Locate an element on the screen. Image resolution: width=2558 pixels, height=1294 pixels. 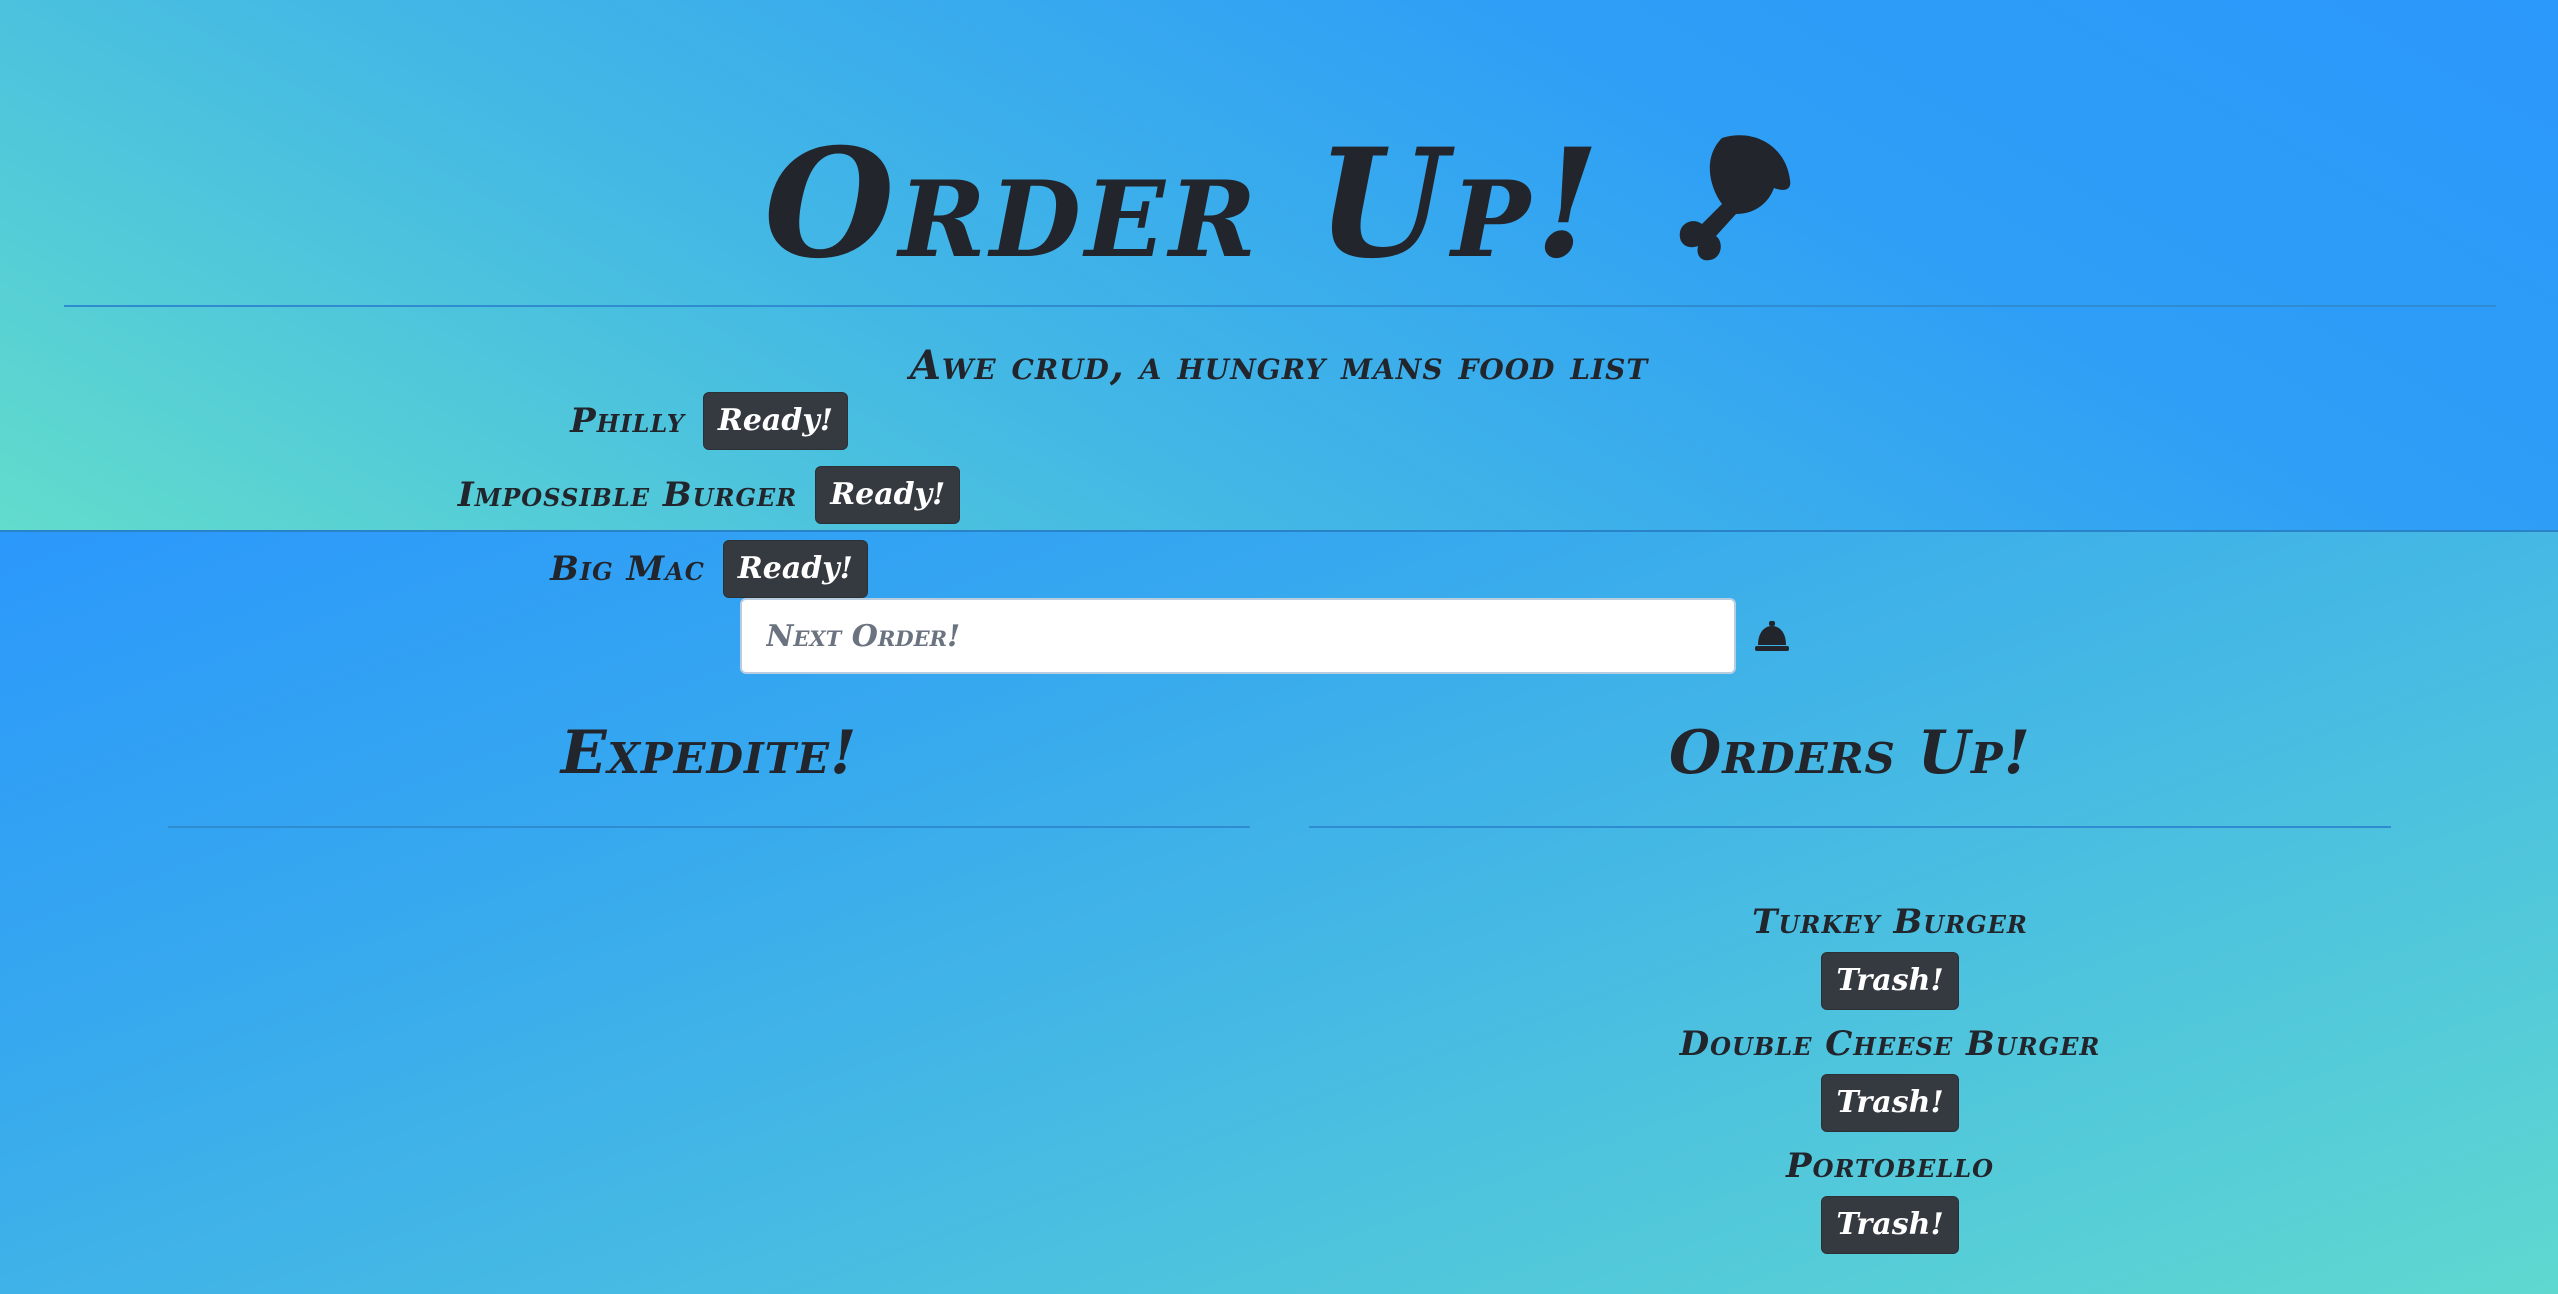
expedite-column: Expedite! is located at coordinates (709, 768).